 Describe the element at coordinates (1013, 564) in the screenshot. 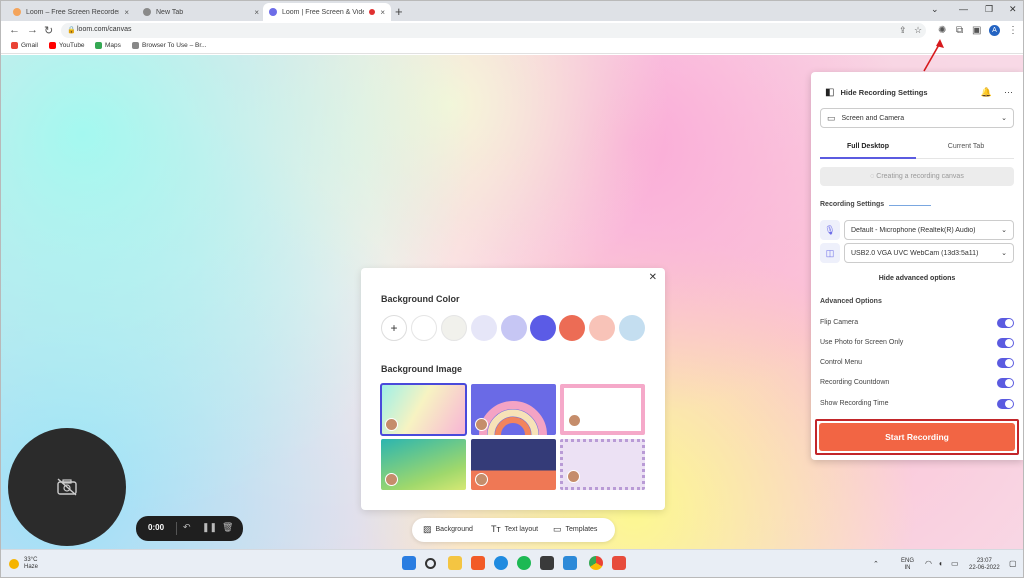

I see `notification-icon: ▢` at that location.